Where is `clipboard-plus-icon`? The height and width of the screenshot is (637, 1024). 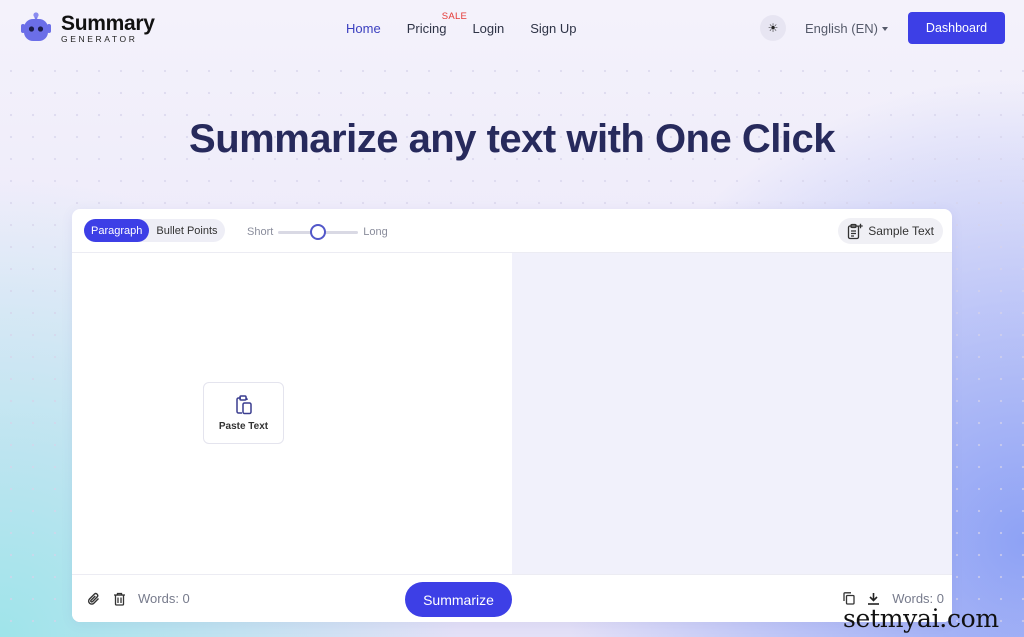 clipboard-plus-icon is located at coordinates (855, 231).